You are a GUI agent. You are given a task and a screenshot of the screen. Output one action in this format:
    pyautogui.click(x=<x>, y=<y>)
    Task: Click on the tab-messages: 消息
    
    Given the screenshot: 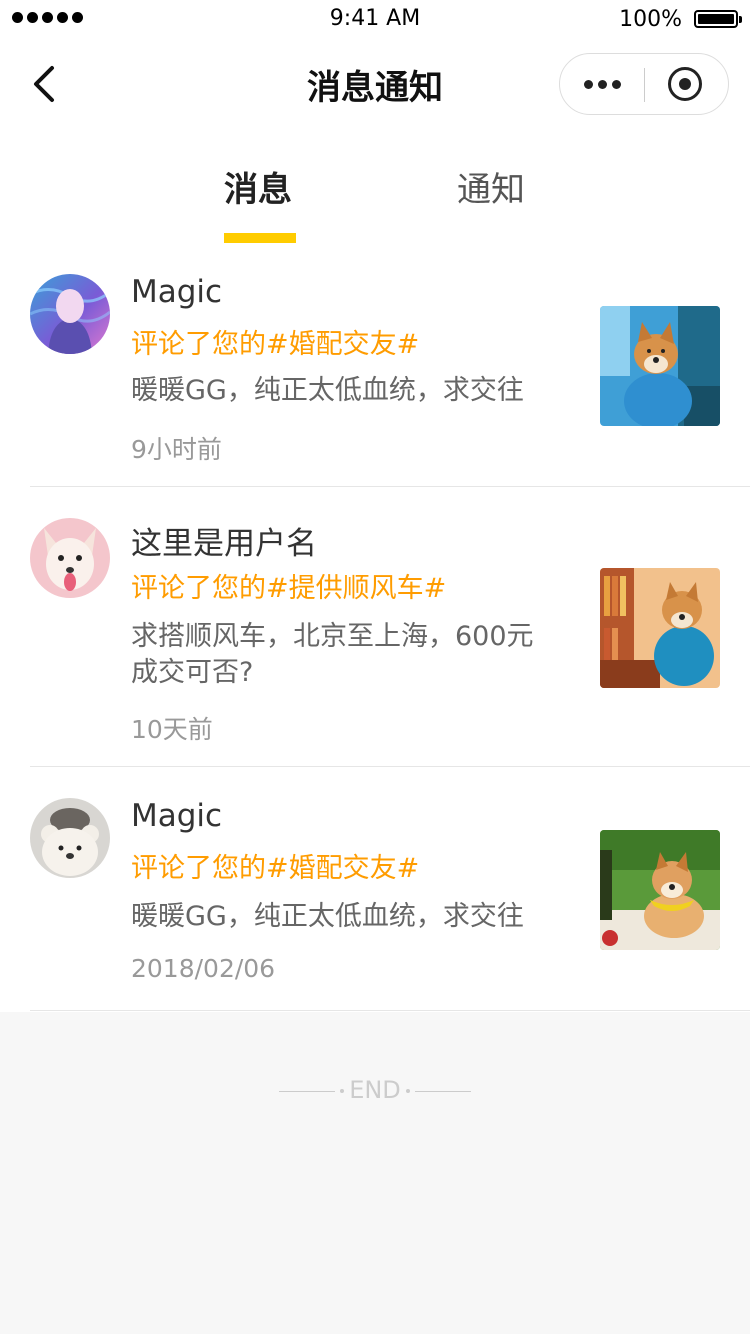 What is the action you would take?
    pyautogui.click(x=258, y=186)
    